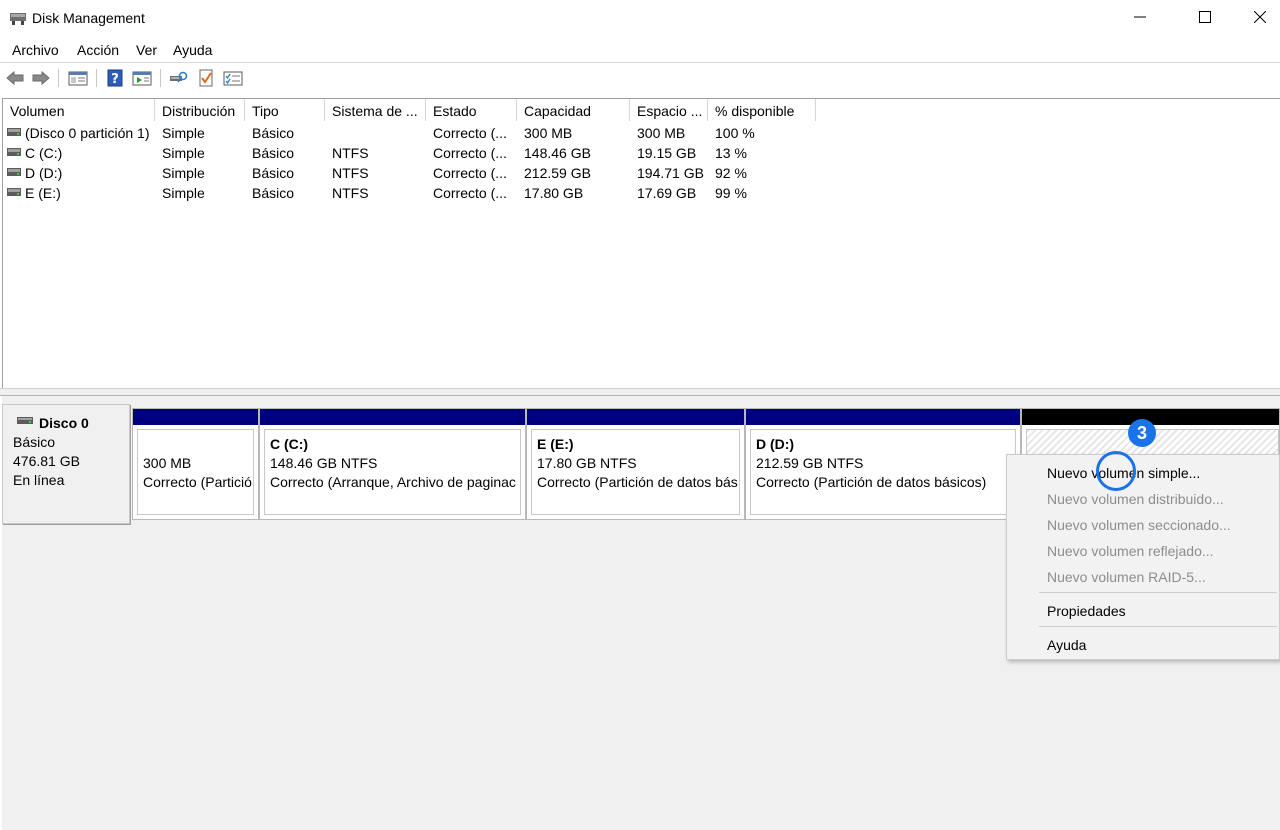 This screenshot has width=1280, height=830. Describe the element at coordinates (667, 193) in the screenshot. I see `cell-espacio: 17.69 GB` at that location.